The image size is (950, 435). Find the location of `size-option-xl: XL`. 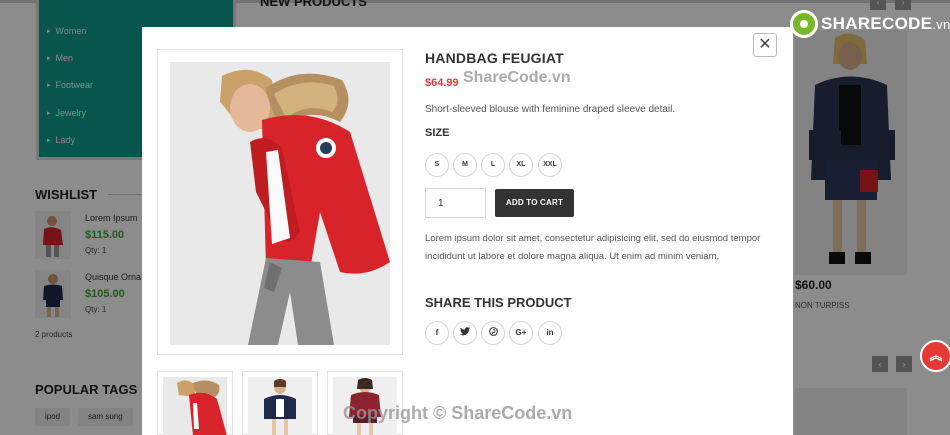

size-option-xl: XL is located at coordinates (521, 165).